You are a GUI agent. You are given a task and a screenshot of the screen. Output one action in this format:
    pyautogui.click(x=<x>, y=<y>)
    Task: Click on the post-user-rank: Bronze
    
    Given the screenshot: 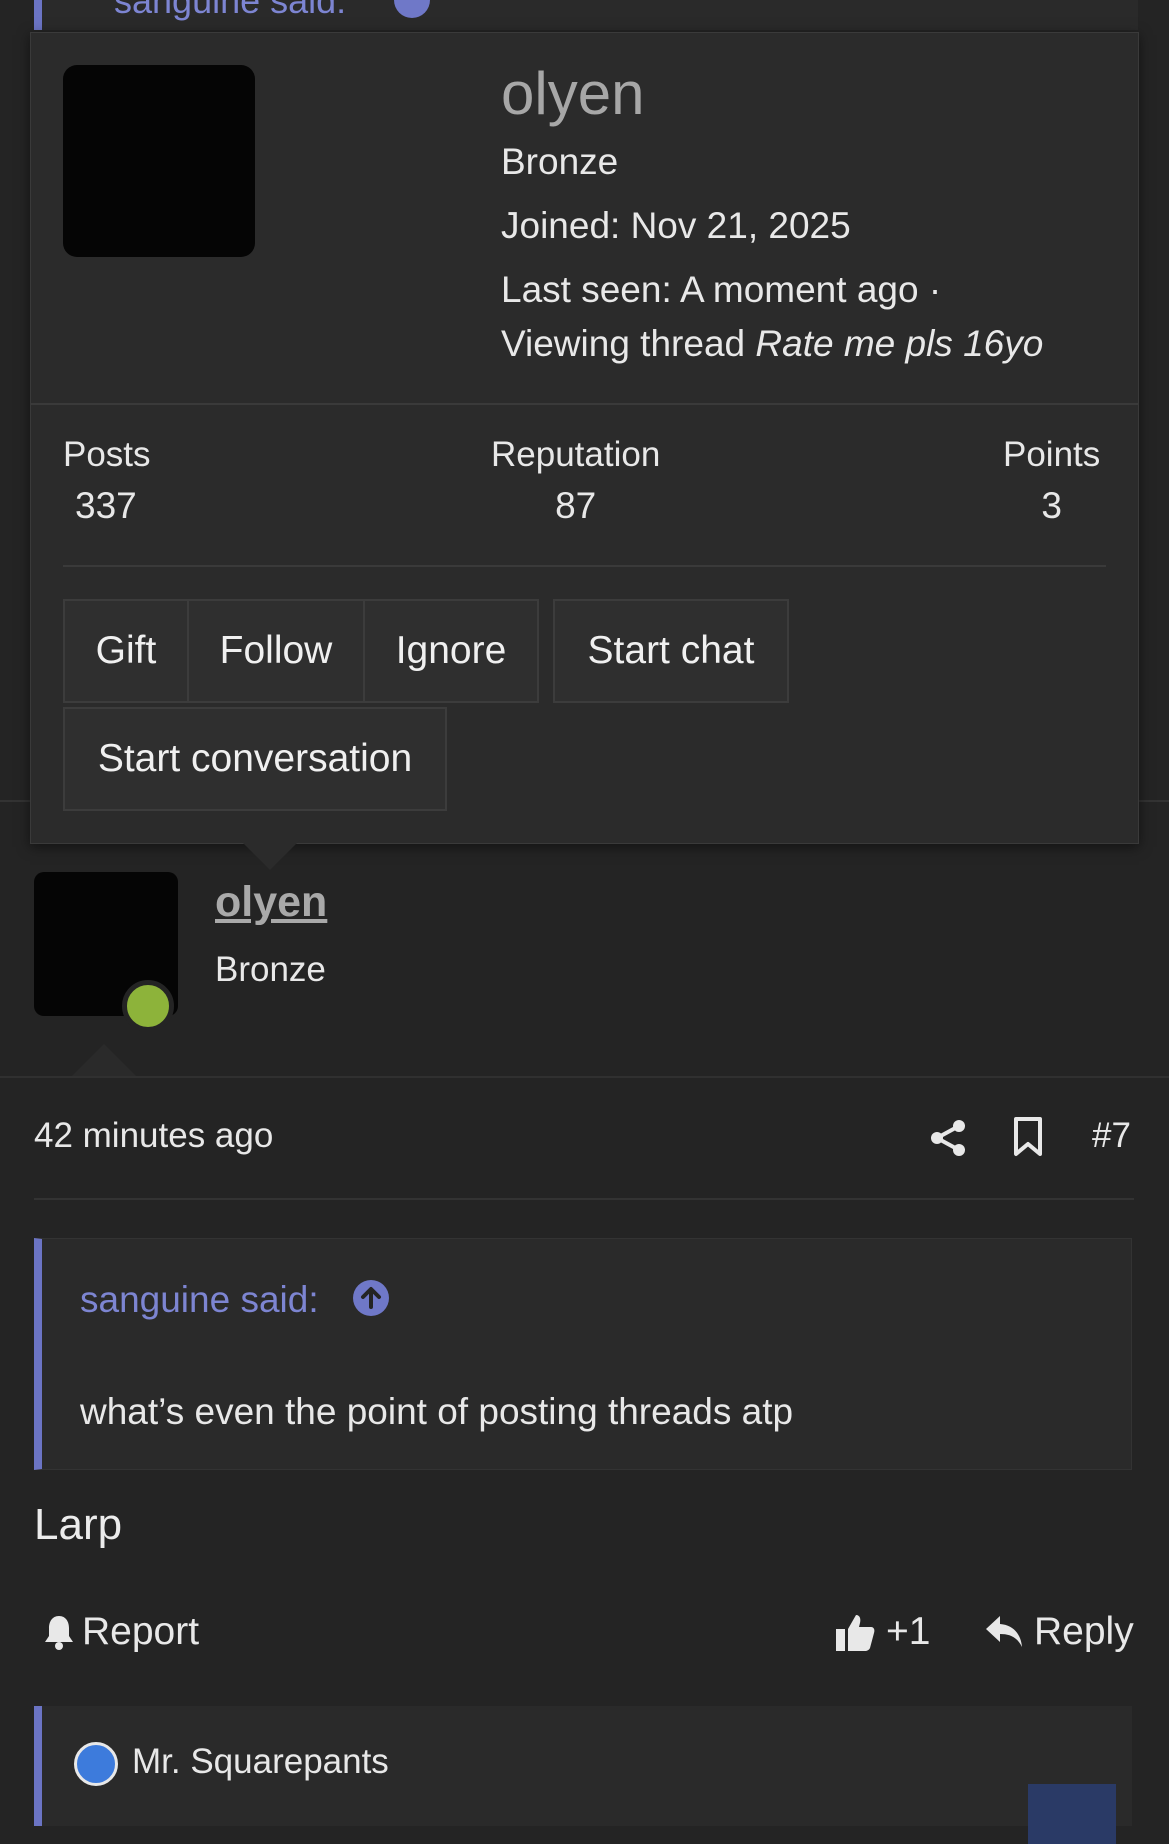 What is the action you would take?
    pyautogui.click(x=270, y=969)
    